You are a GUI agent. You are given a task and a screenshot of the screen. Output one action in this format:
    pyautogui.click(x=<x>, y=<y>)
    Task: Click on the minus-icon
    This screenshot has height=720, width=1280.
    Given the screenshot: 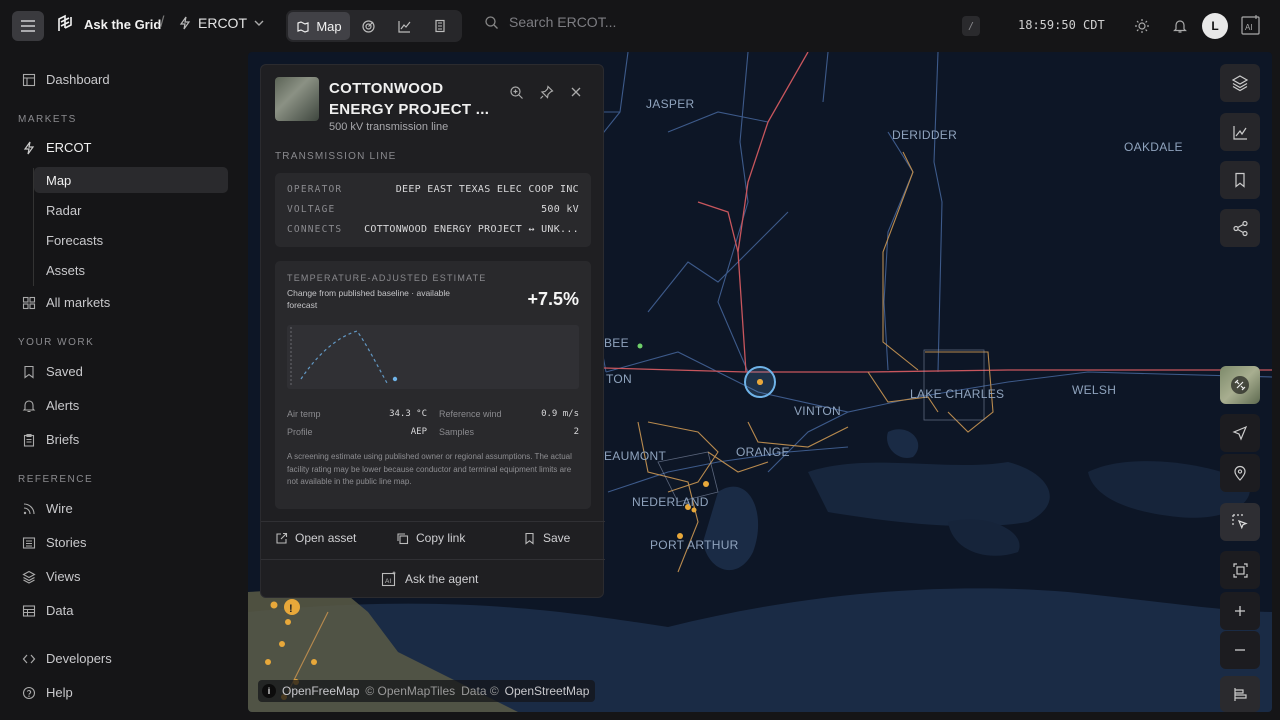 What is the action you would take?
    pyautogui.click(x=1240, y=650)
    